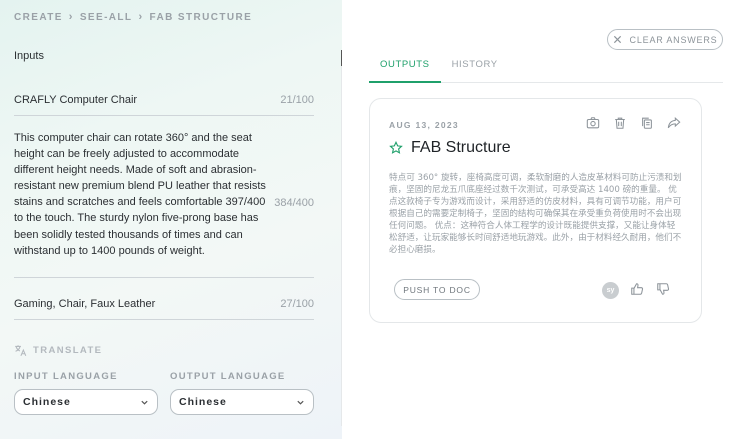 This screenshot has width=740, height=439. I want to click on product-name-count: 21/100, so click(297, 100).